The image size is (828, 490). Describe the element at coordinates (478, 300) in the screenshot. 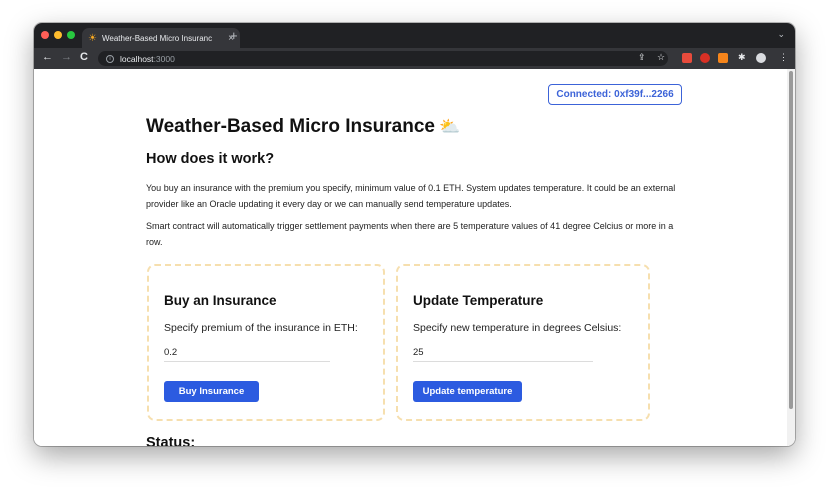

I see `update-temperature-title: Update Temperature` at that location.